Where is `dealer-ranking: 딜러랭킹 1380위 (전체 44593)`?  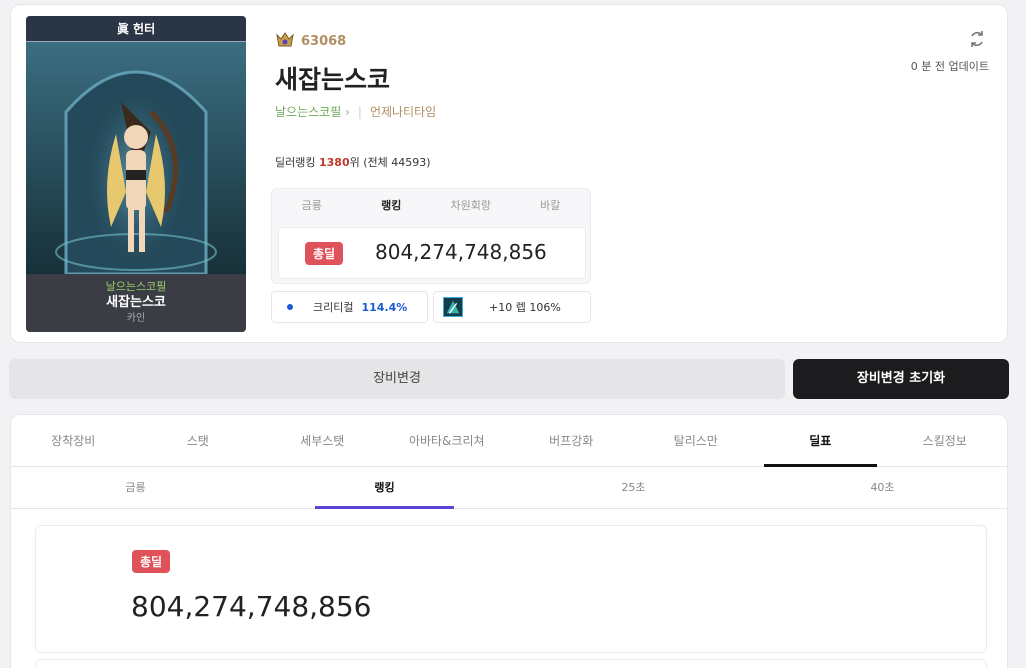
dealer-ranking: 딜러랭킹 1380위 (전체 44593) is located at coordinates (353, 162).